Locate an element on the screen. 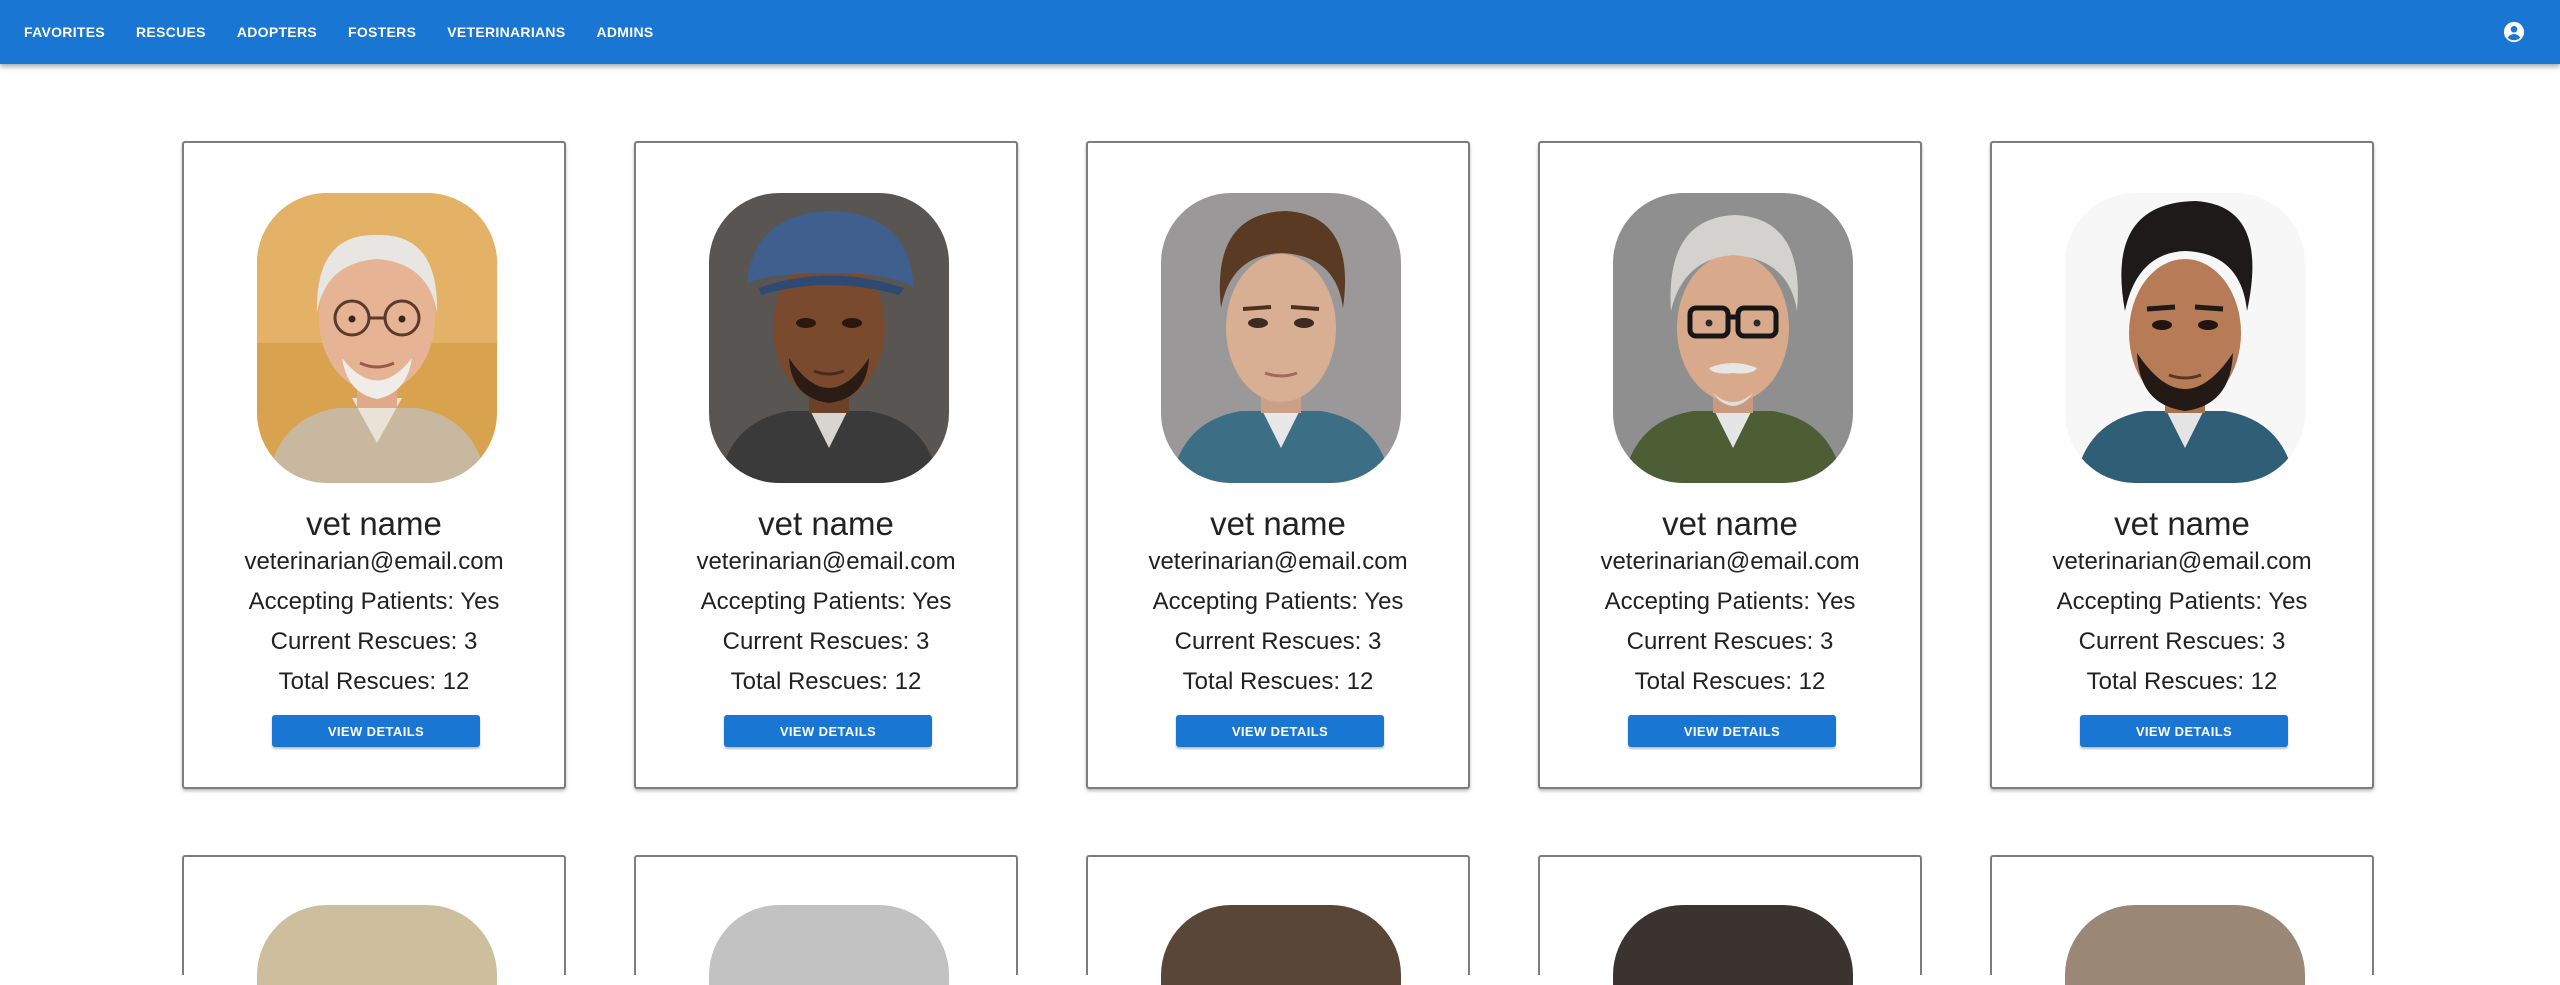 The width and height of the screenshot is (2560, 985). nav-fosters: FOSTERS is located at coordinates (382, 32).